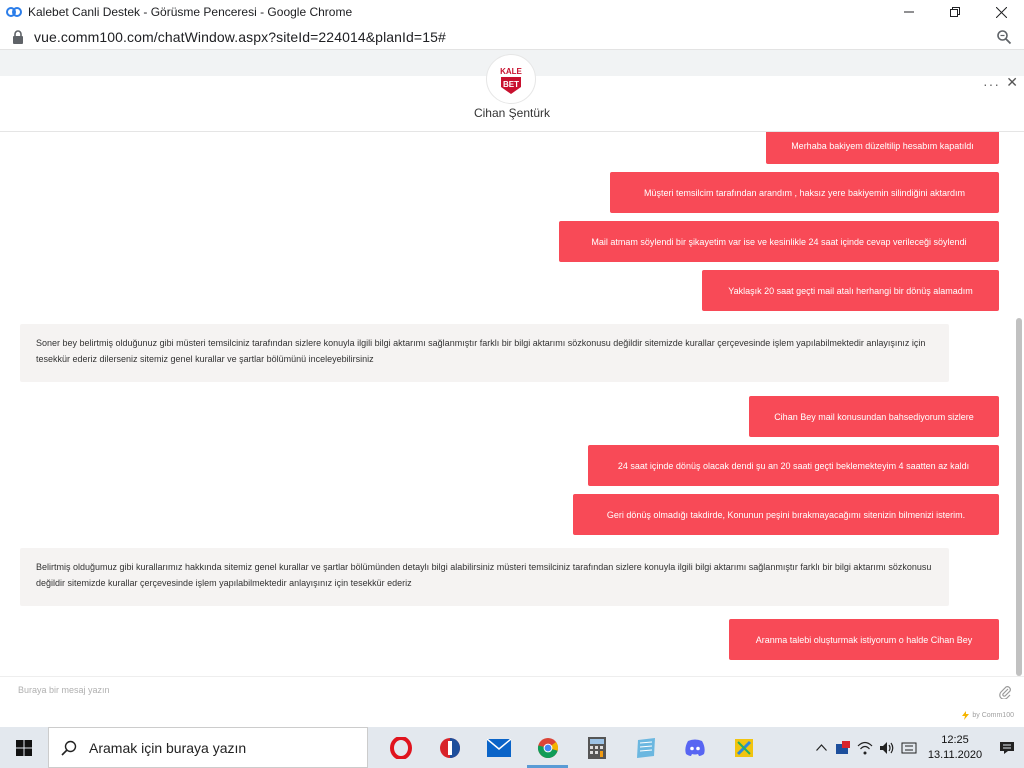 This screenshot has height=768, width=1024. What do you see at coordinates (821, 747) in the screenshot?
I see `chevron-up-icon` at bounding box center [821, 747].